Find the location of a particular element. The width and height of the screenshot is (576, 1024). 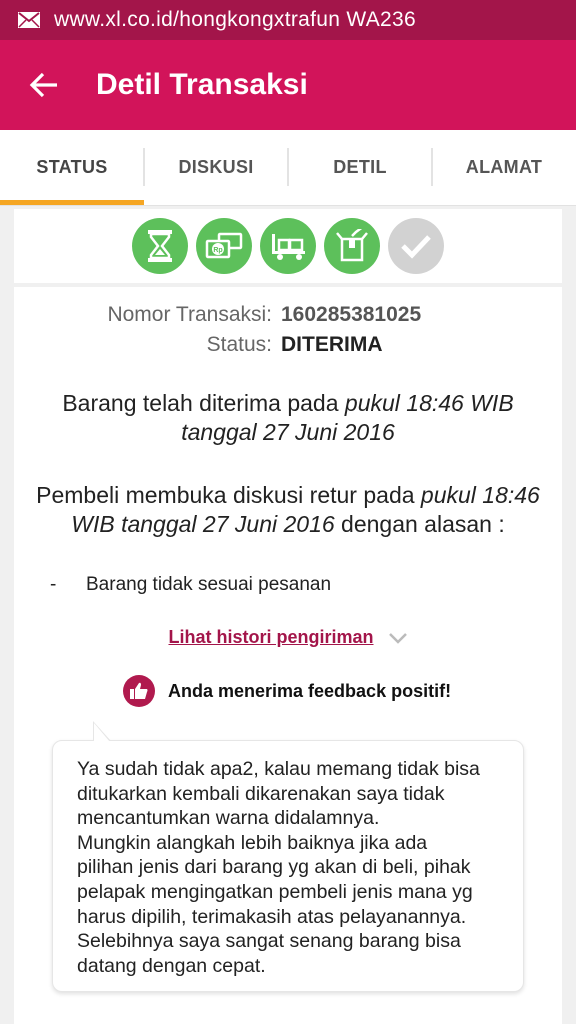

payment-icon: Rp is located at coordinates (224, 245).